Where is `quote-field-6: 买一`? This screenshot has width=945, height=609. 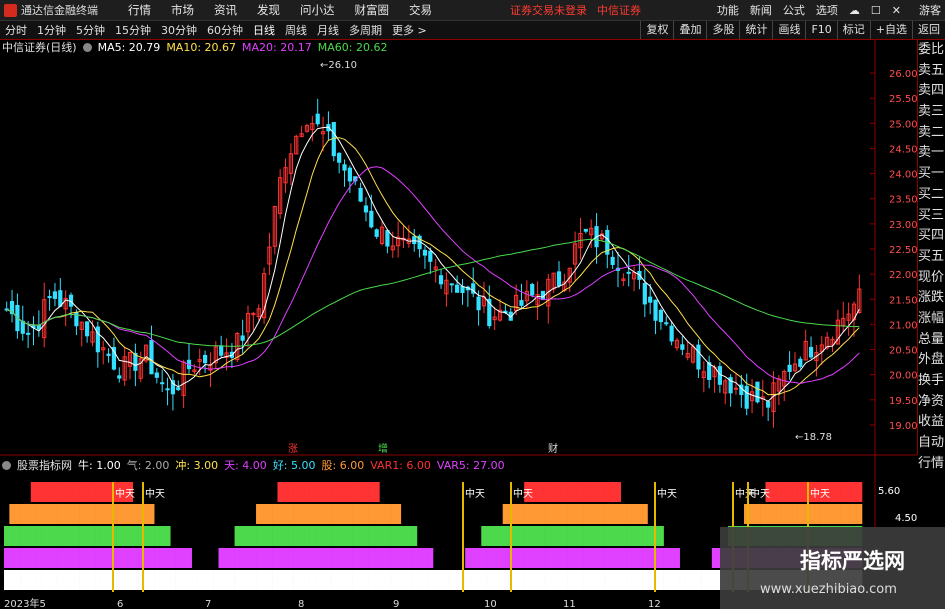
quote-field-6: 买一 is located at coordinates (931, 174).